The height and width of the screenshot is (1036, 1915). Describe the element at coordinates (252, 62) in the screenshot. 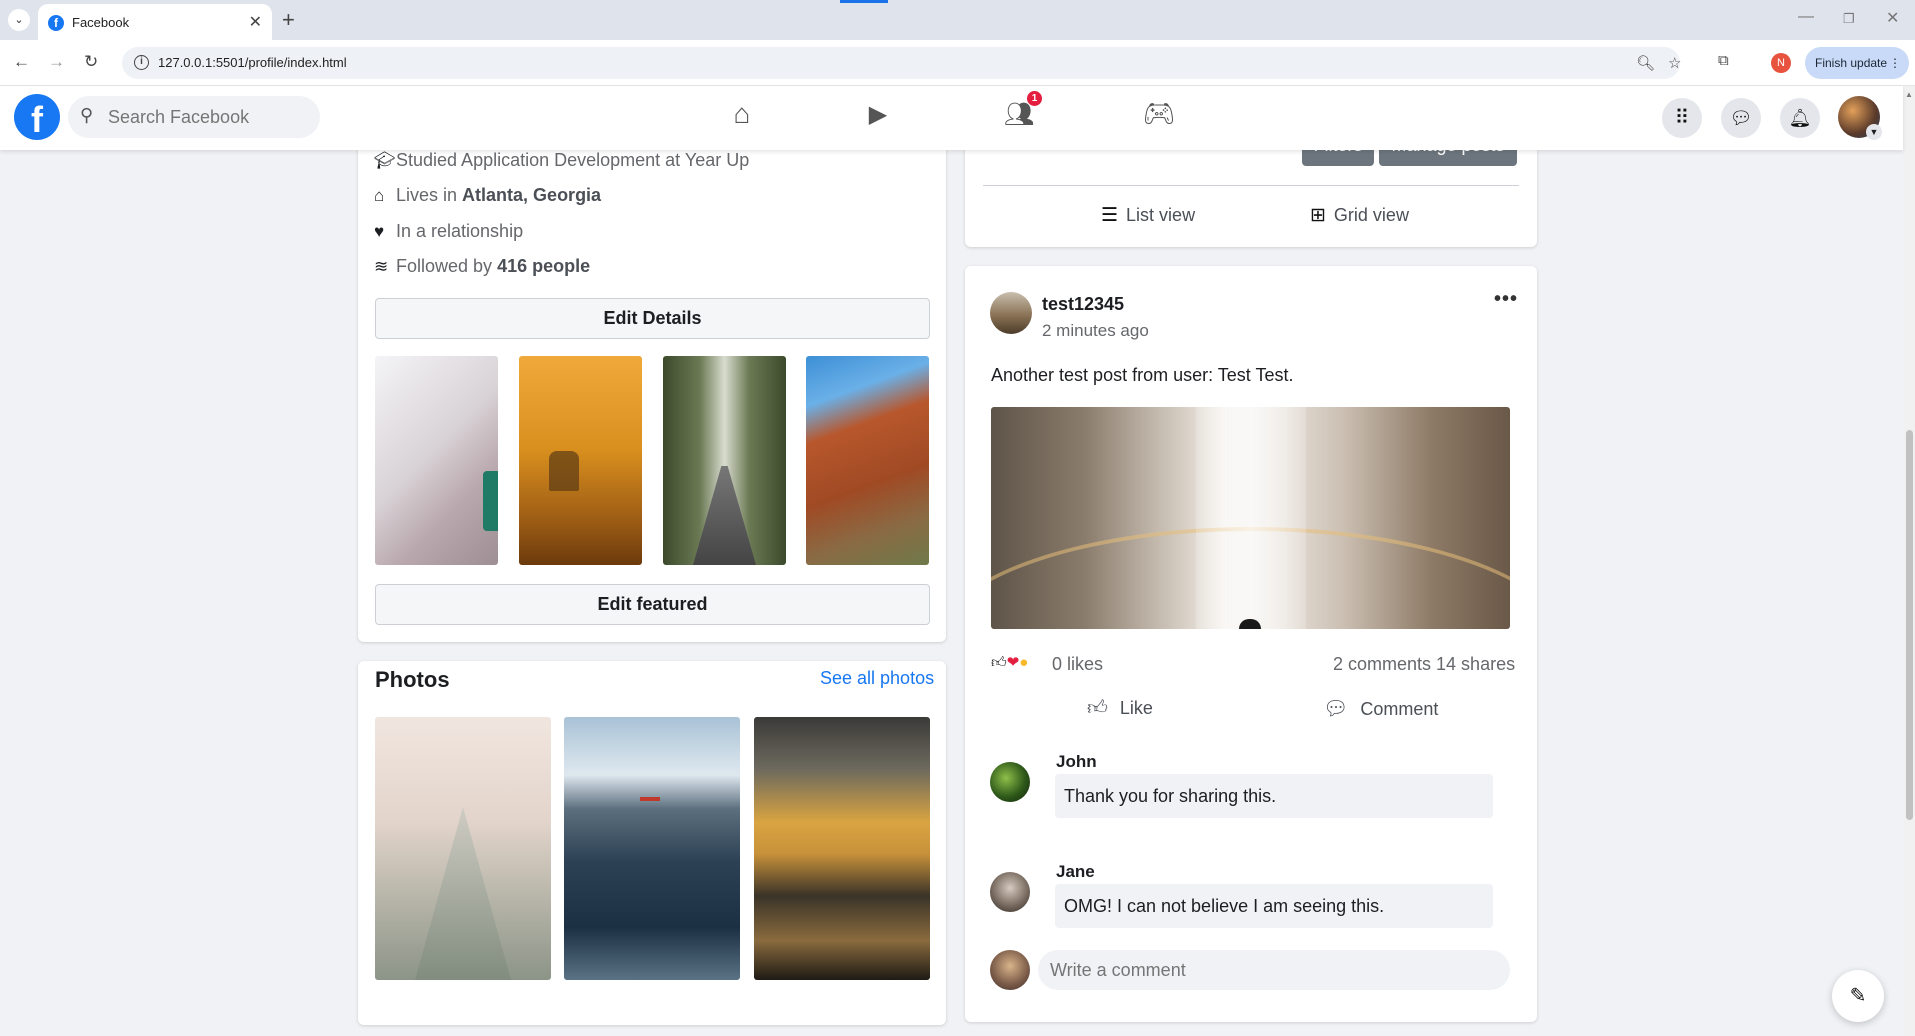

I see `url-text: 127.0.0.1:5501/profile/index.html` at that location.